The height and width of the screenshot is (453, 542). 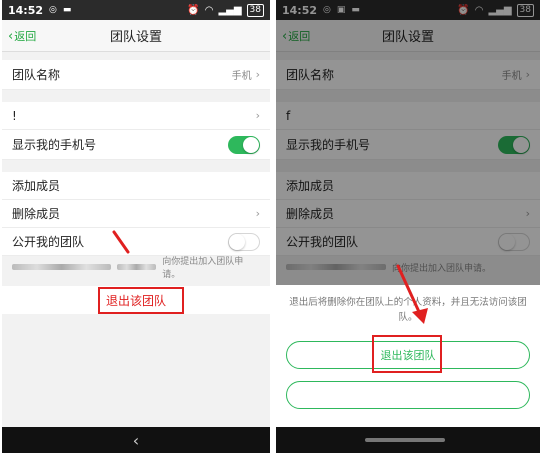 What do you see at coordinates (48, 242) in the screenshot?
I see `public-team-label: 公开我的团队` at bounding box center [48, 242].